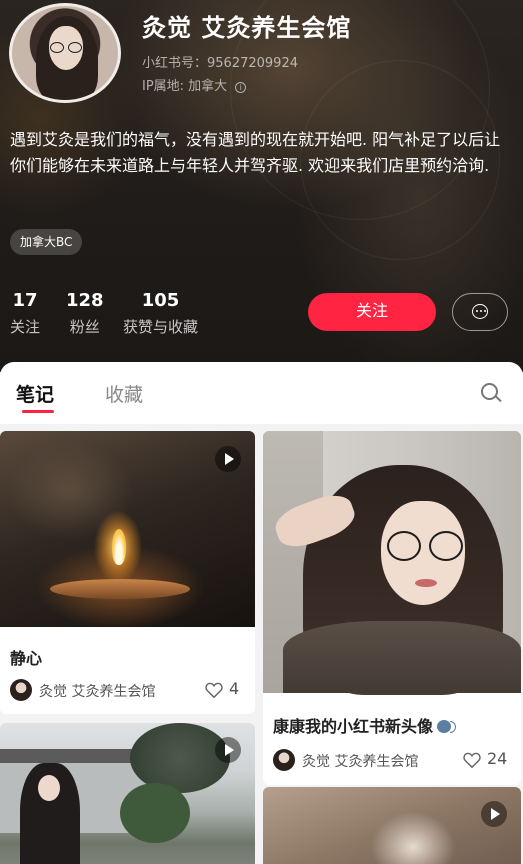 This screenshot has height=864, width=523. I want to click on location-tag: 加拿大BC, so click(46, 242).